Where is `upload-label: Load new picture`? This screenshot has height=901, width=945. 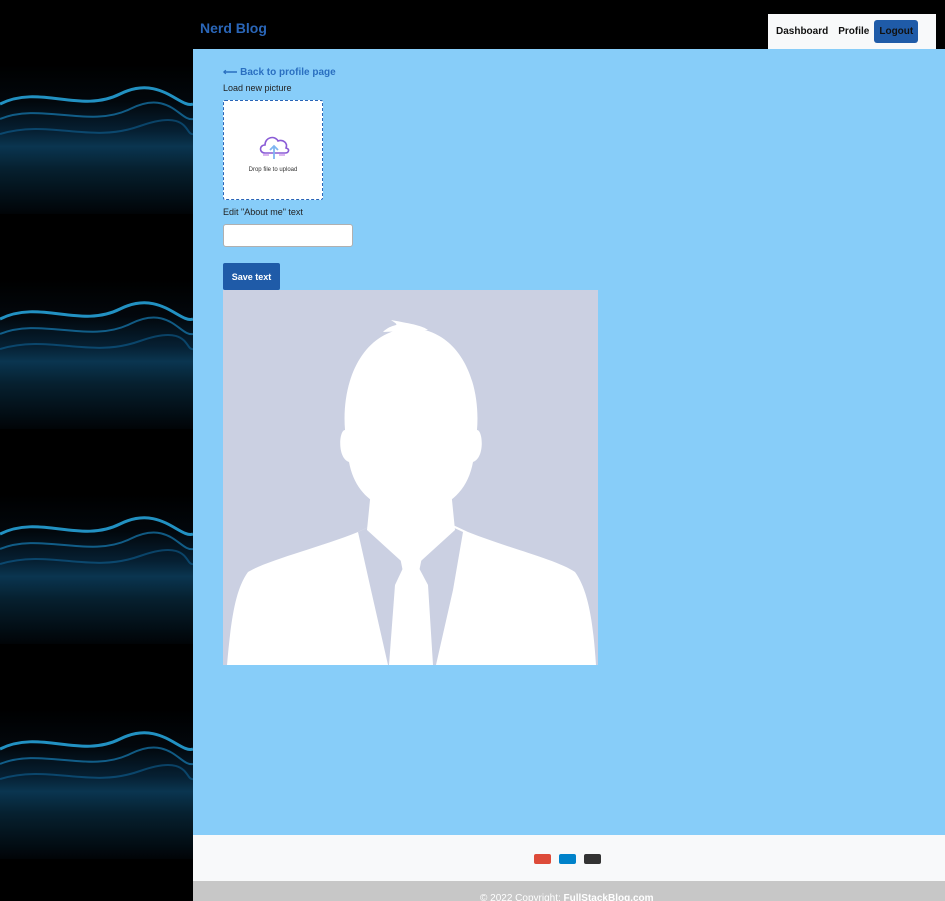
upload-label: Load new picture is located at coordinates (257, 88).